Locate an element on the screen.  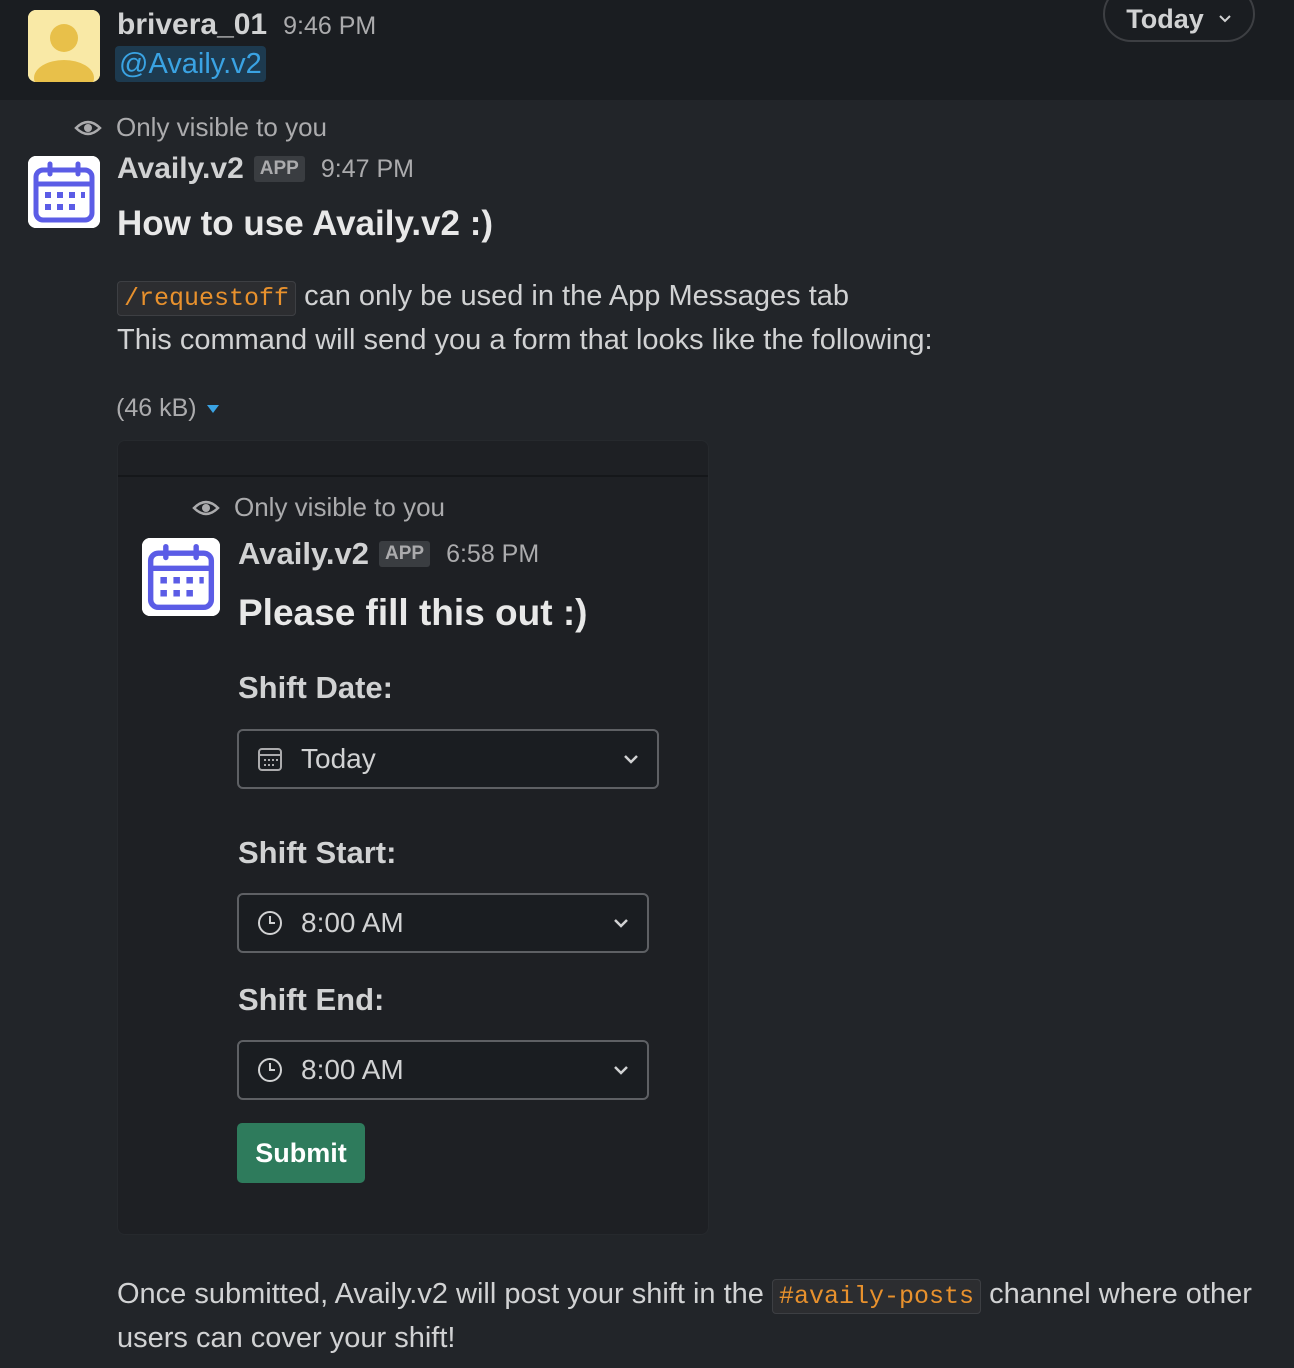
shift-end-label: Shift End: is located at coordinates (311, 999).